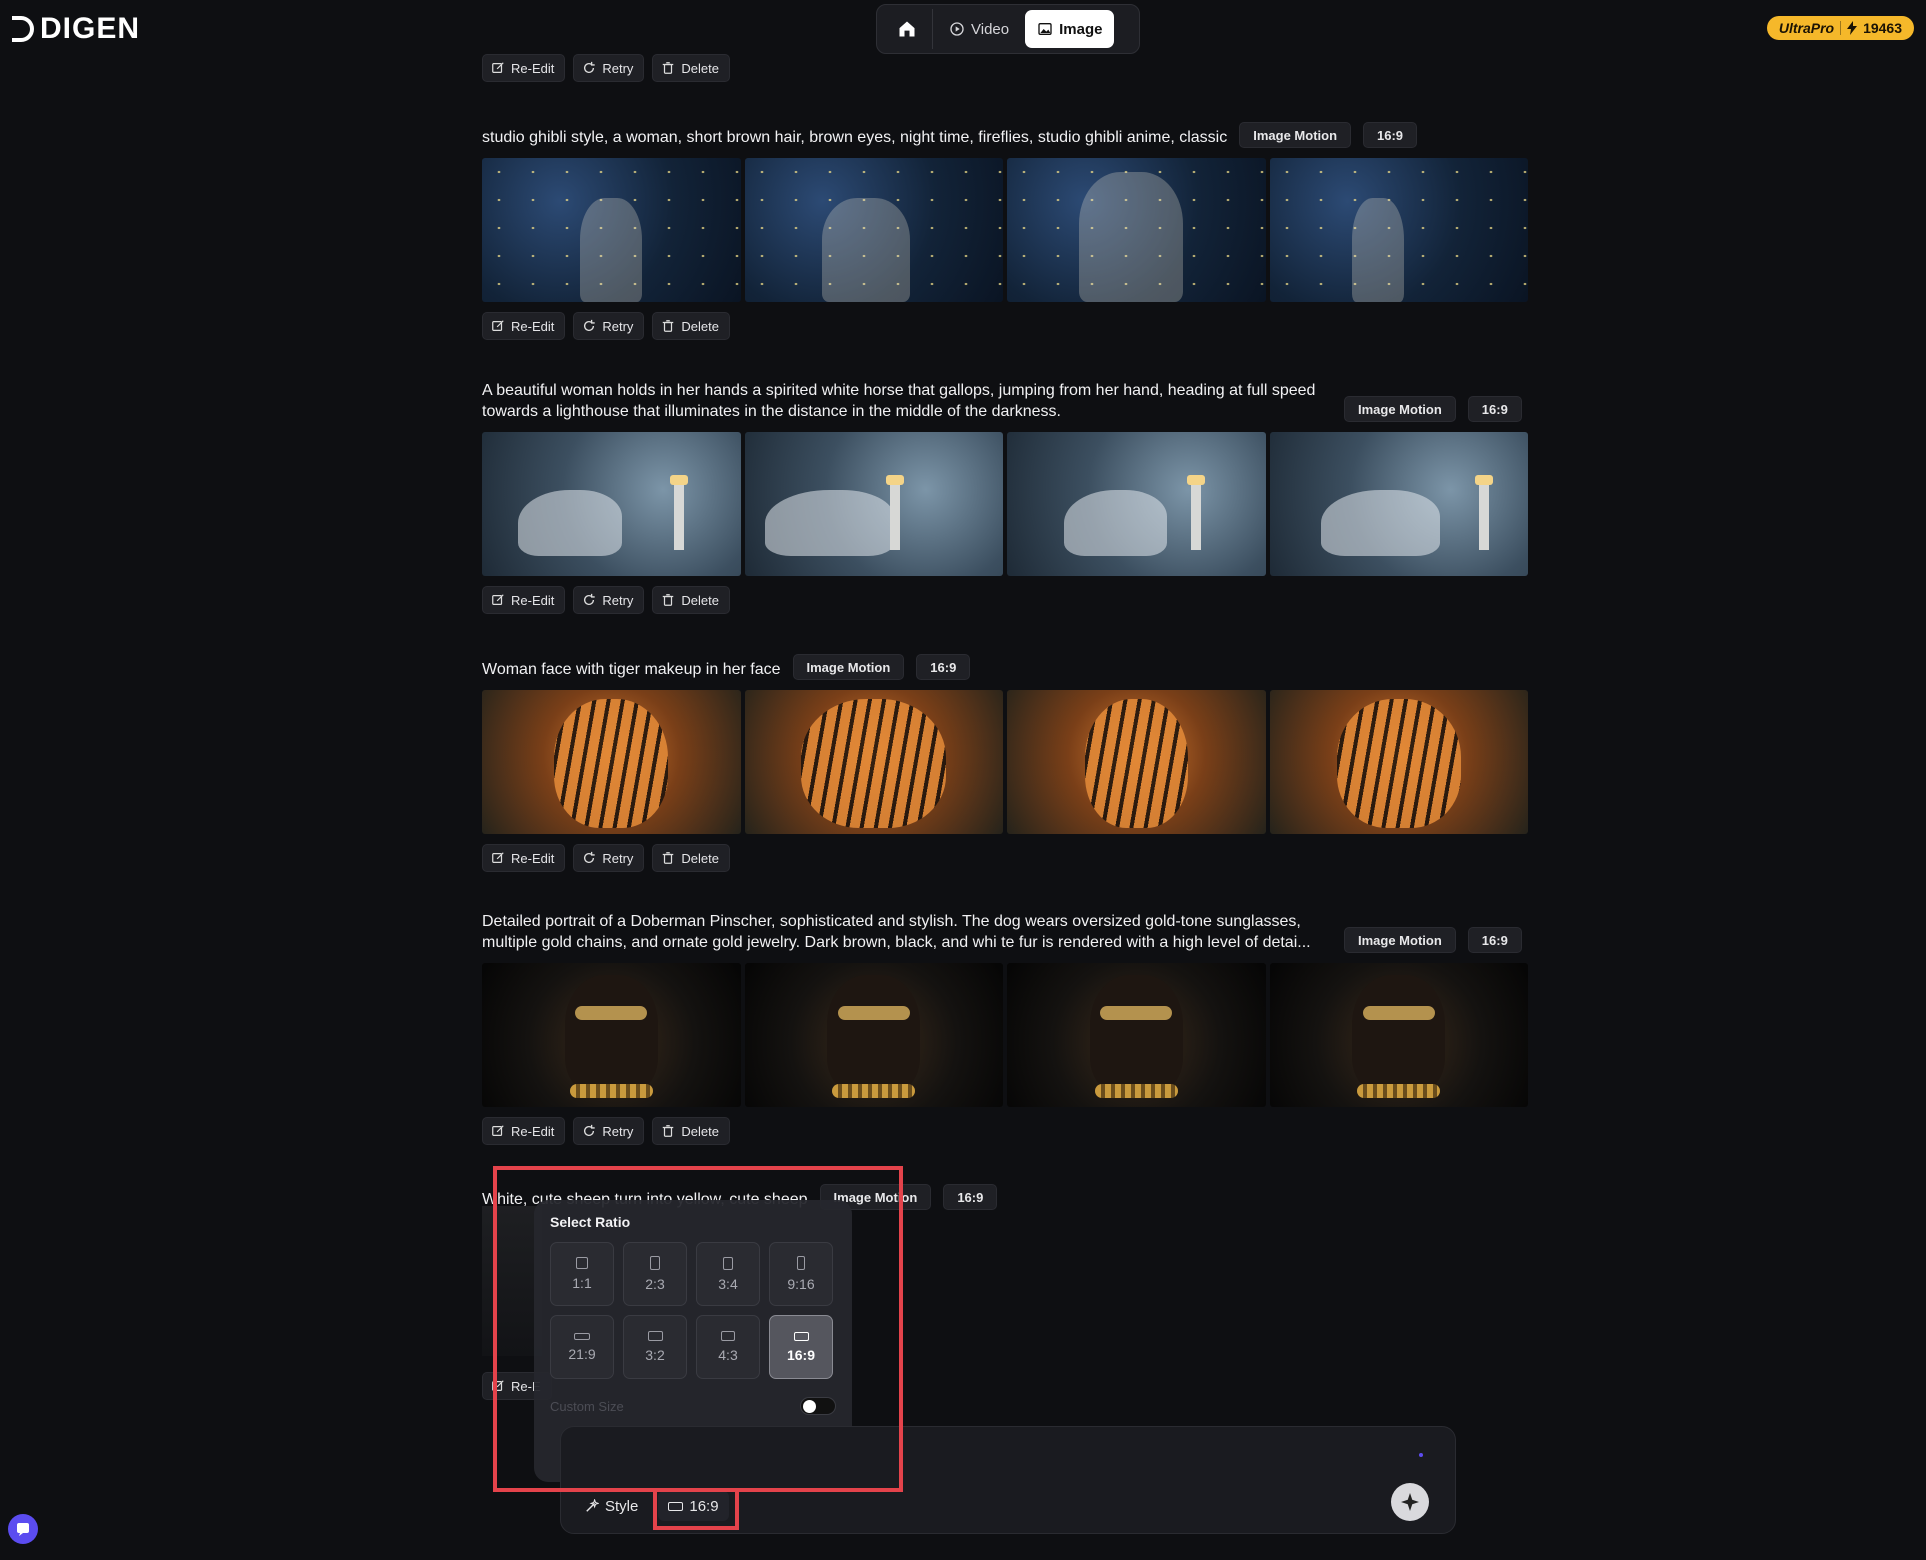 The image size is (1926, 1560). I want to click on credits-badge: UltraPro 19463, so click(1840, 28).